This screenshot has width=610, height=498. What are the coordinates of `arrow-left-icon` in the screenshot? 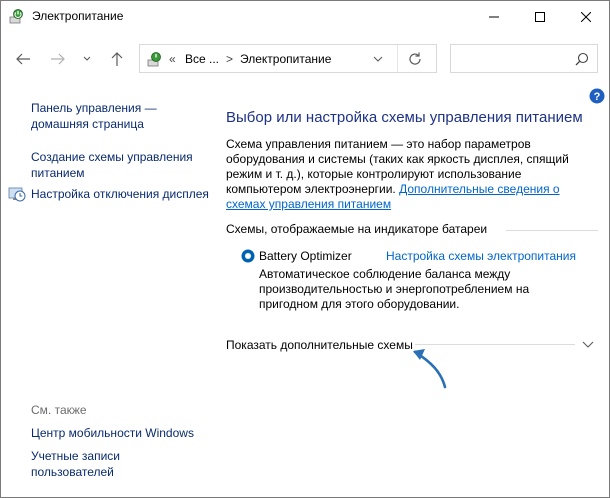 It's located at (23, 59).